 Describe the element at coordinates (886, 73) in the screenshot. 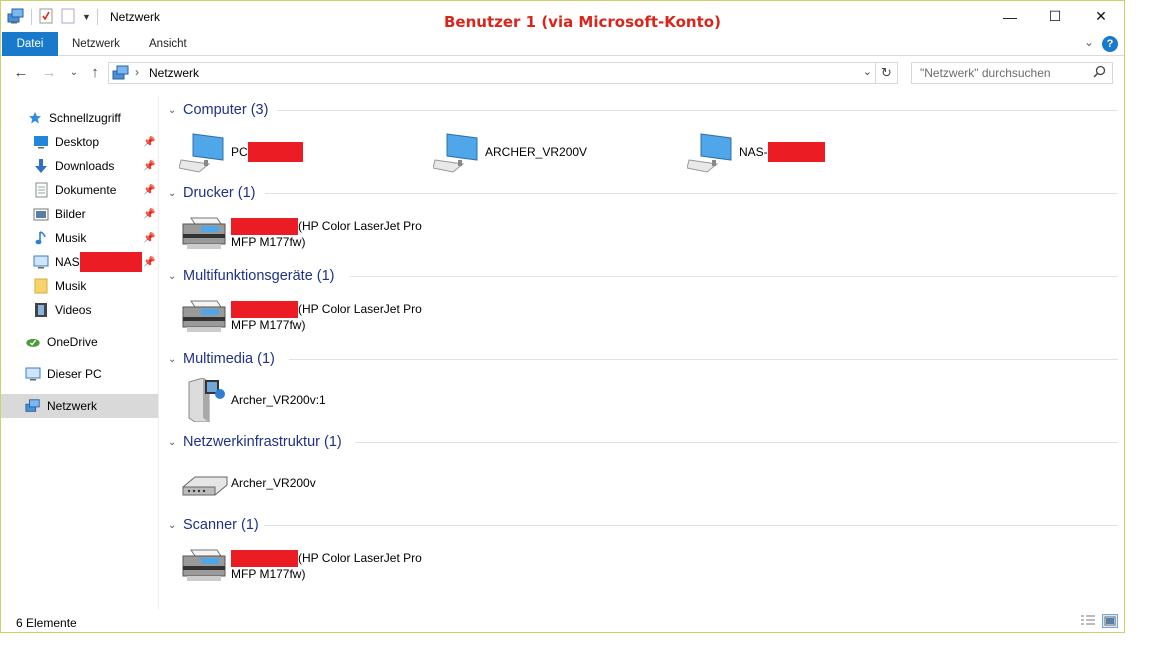

I see `refresh-icon: ↻` at that location.